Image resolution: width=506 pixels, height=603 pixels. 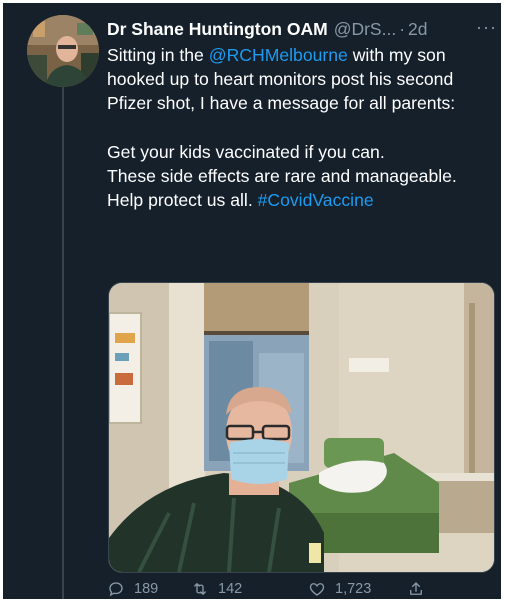 I want to click on tweet-actions: 189 142 1,723, so click(x=302, y=589).